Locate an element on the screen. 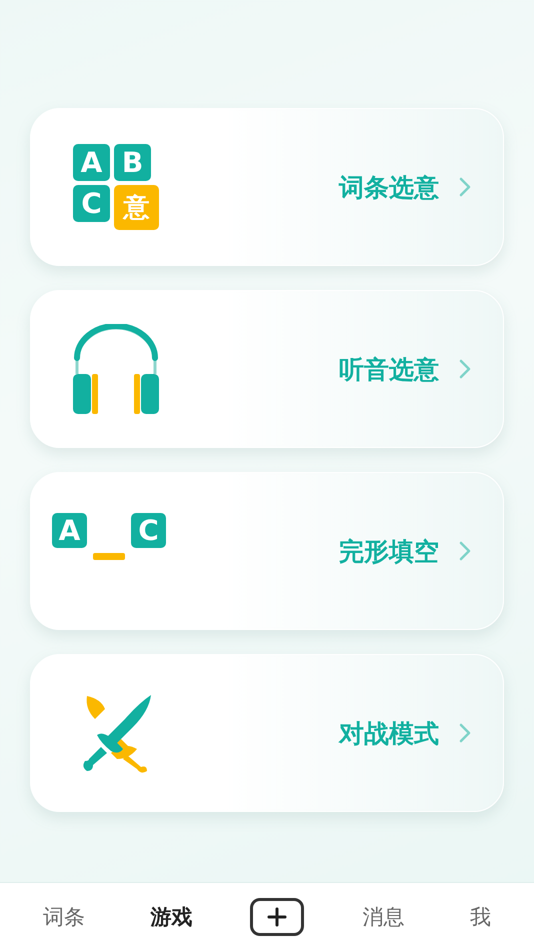 The height and width of the screenshot is (950, 534). plus-icon is located at coordinates (277, 917).